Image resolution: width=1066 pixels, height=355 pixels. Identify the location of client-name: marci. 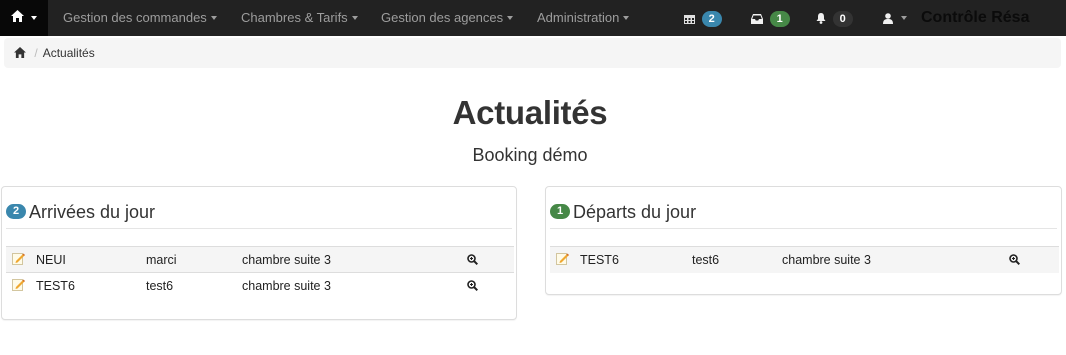
(161, 259).